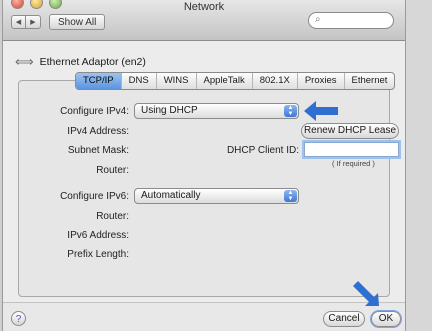 Image resolution: width=432 pixels, height=331 pixels. Describe the element at coordinates (99, 81) in the screenshot. I see `tab-tcpip: TCP/IP` at that location.